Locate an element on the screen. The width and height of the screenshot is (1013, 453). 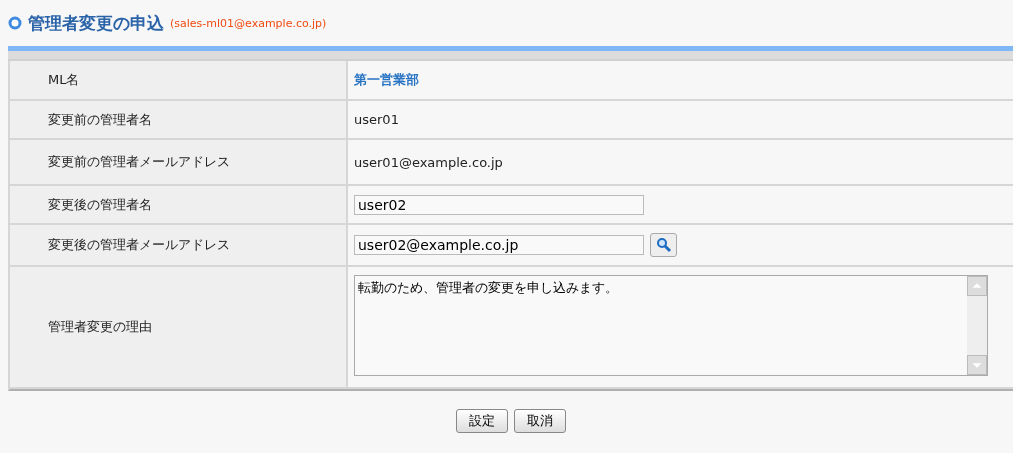
field-label: 管理者変更の理由 is located at coordinates (179, 328).